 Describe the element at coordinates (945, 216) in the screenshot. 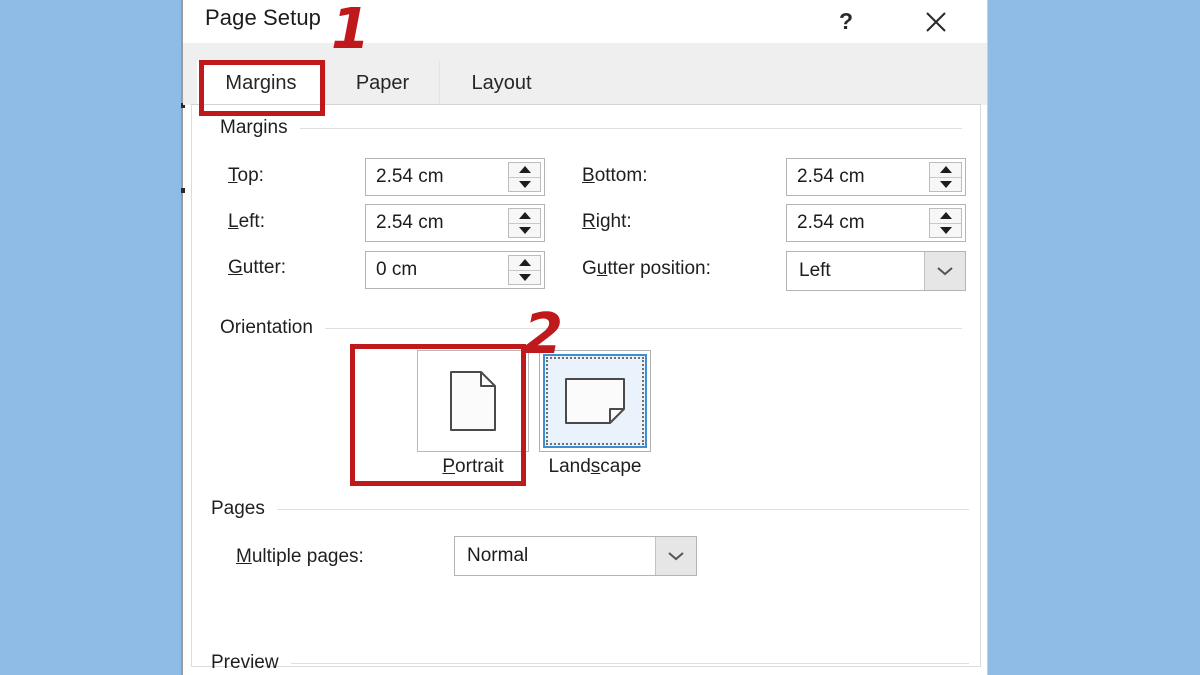

I see `spinner-right-margin-up` at that location.